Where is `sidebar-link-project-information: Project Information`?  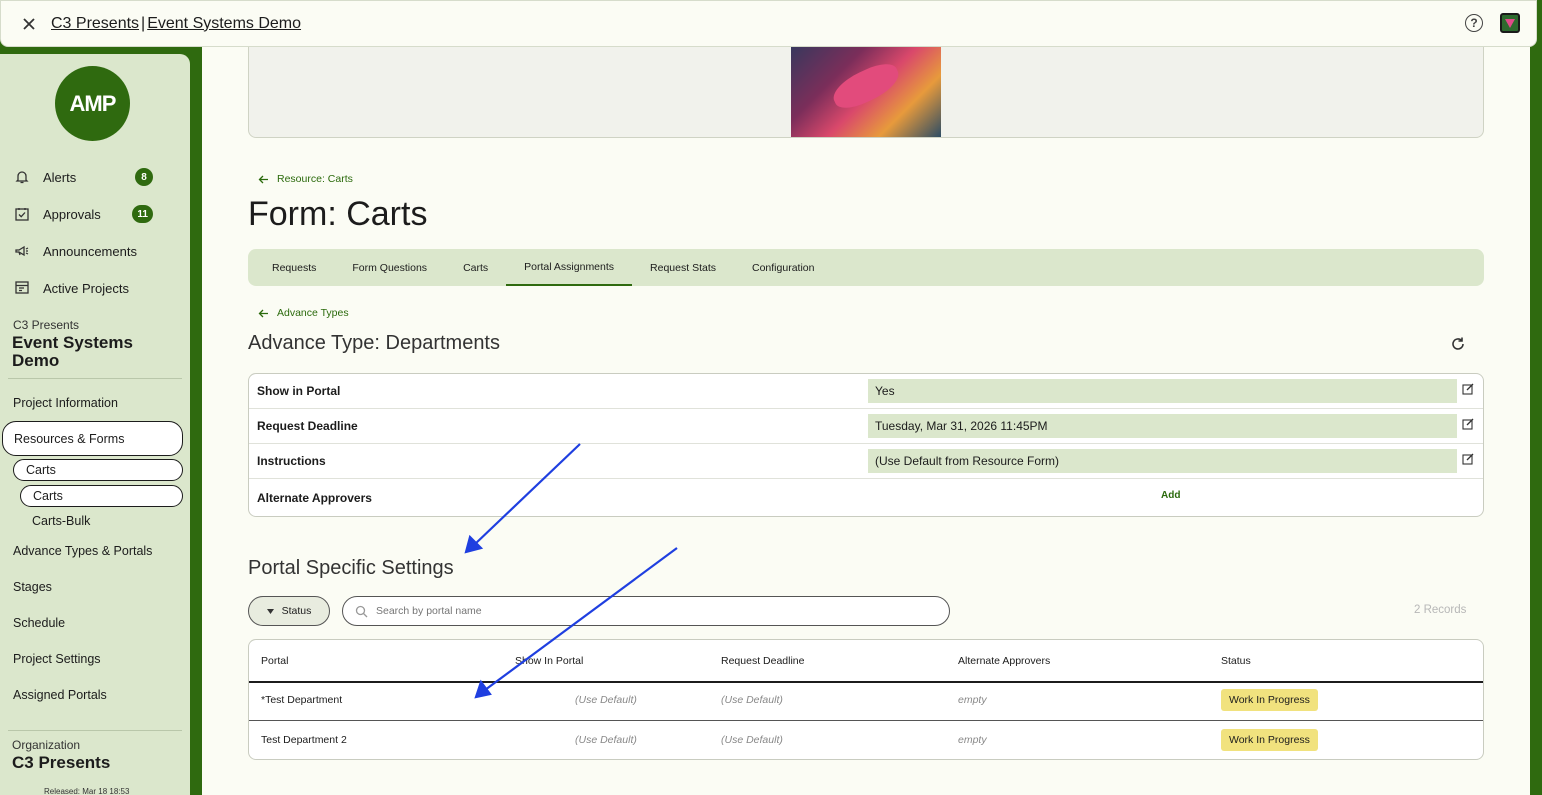
sidebar-link-project-information: Project Information is located at coordinates (65, 403).